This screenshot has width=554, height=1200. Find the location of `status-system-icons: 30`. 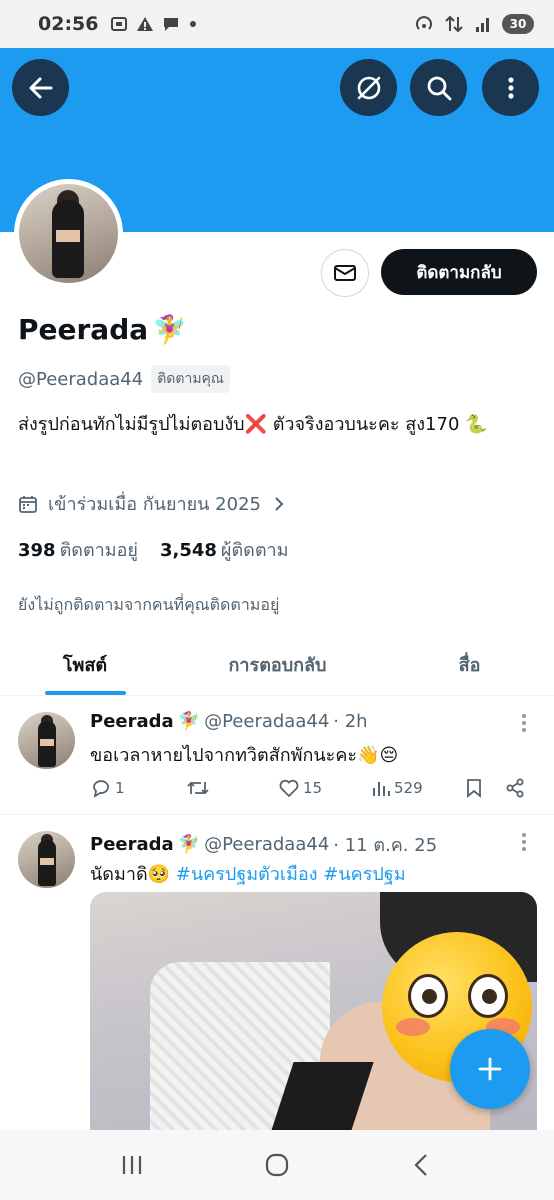

status-system-icons: 30 is located at coordinates (474, 24).